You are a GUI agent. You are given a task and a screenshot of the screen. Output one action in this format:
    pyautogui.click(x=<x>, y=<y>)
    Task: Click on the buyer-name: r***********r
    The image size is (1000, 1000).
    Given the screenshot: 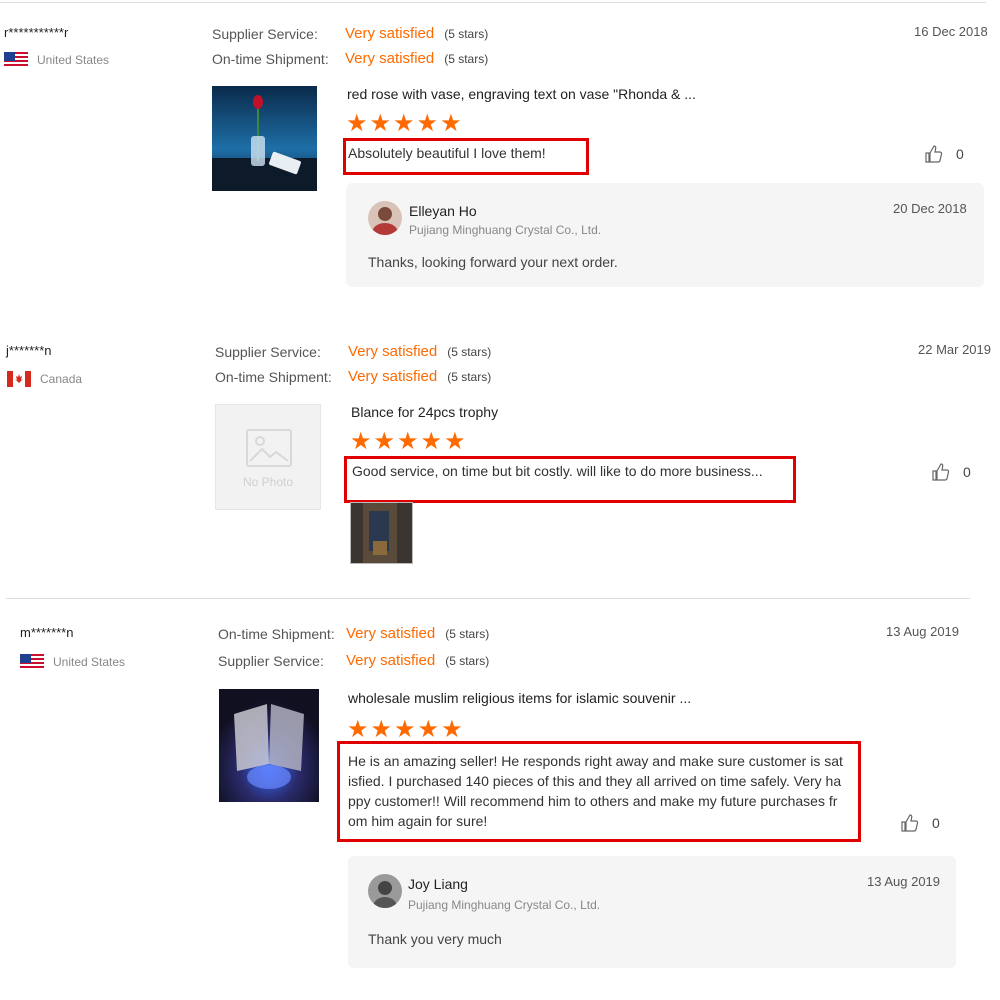 What is the action you would take?
    pyautogui.click(x=36, y=32)
    